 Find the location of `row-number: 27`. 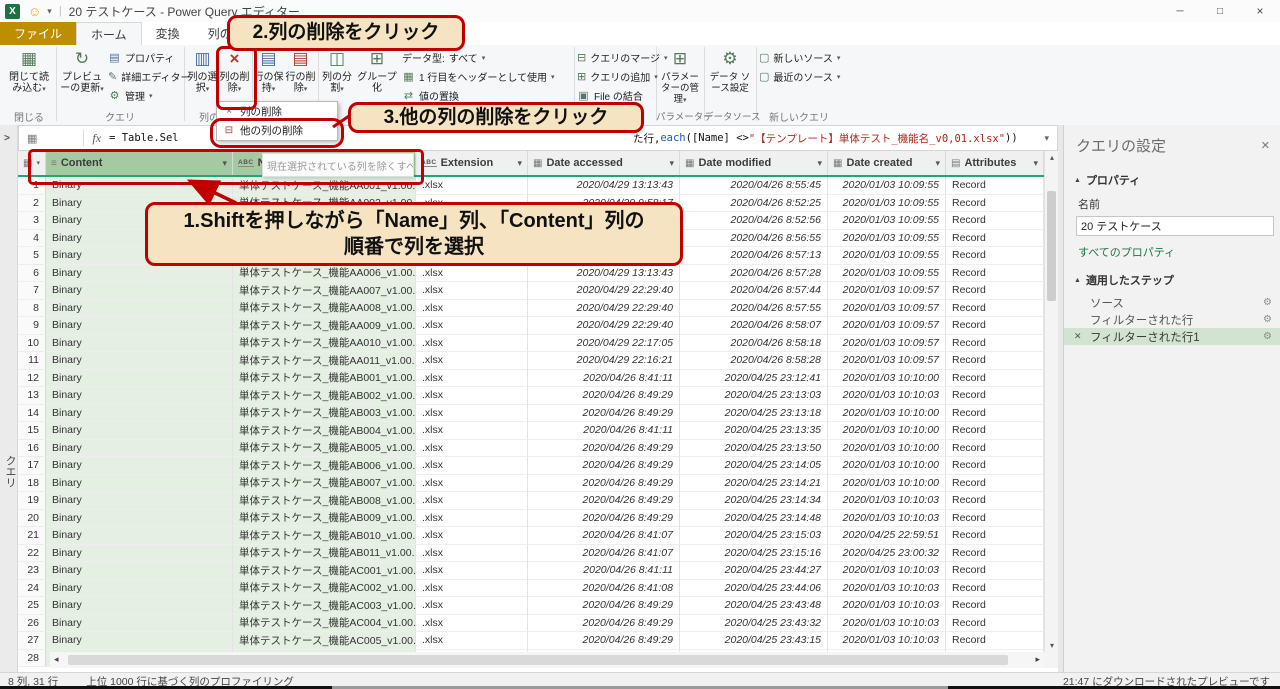

row-number: 27 is located at coordinates (32, 641).